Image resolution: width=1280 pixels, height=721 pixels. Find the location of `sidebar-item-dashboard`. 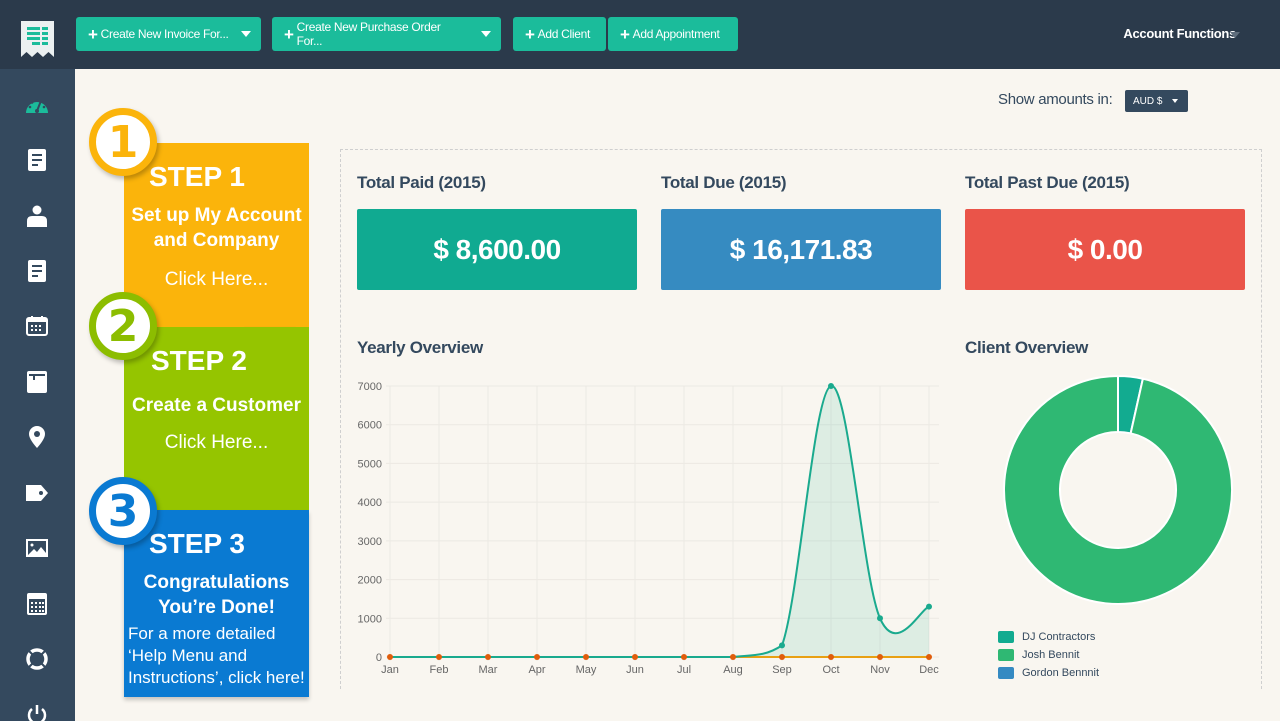

sidebar-item-dashboard is located at coordinates (37, 105).